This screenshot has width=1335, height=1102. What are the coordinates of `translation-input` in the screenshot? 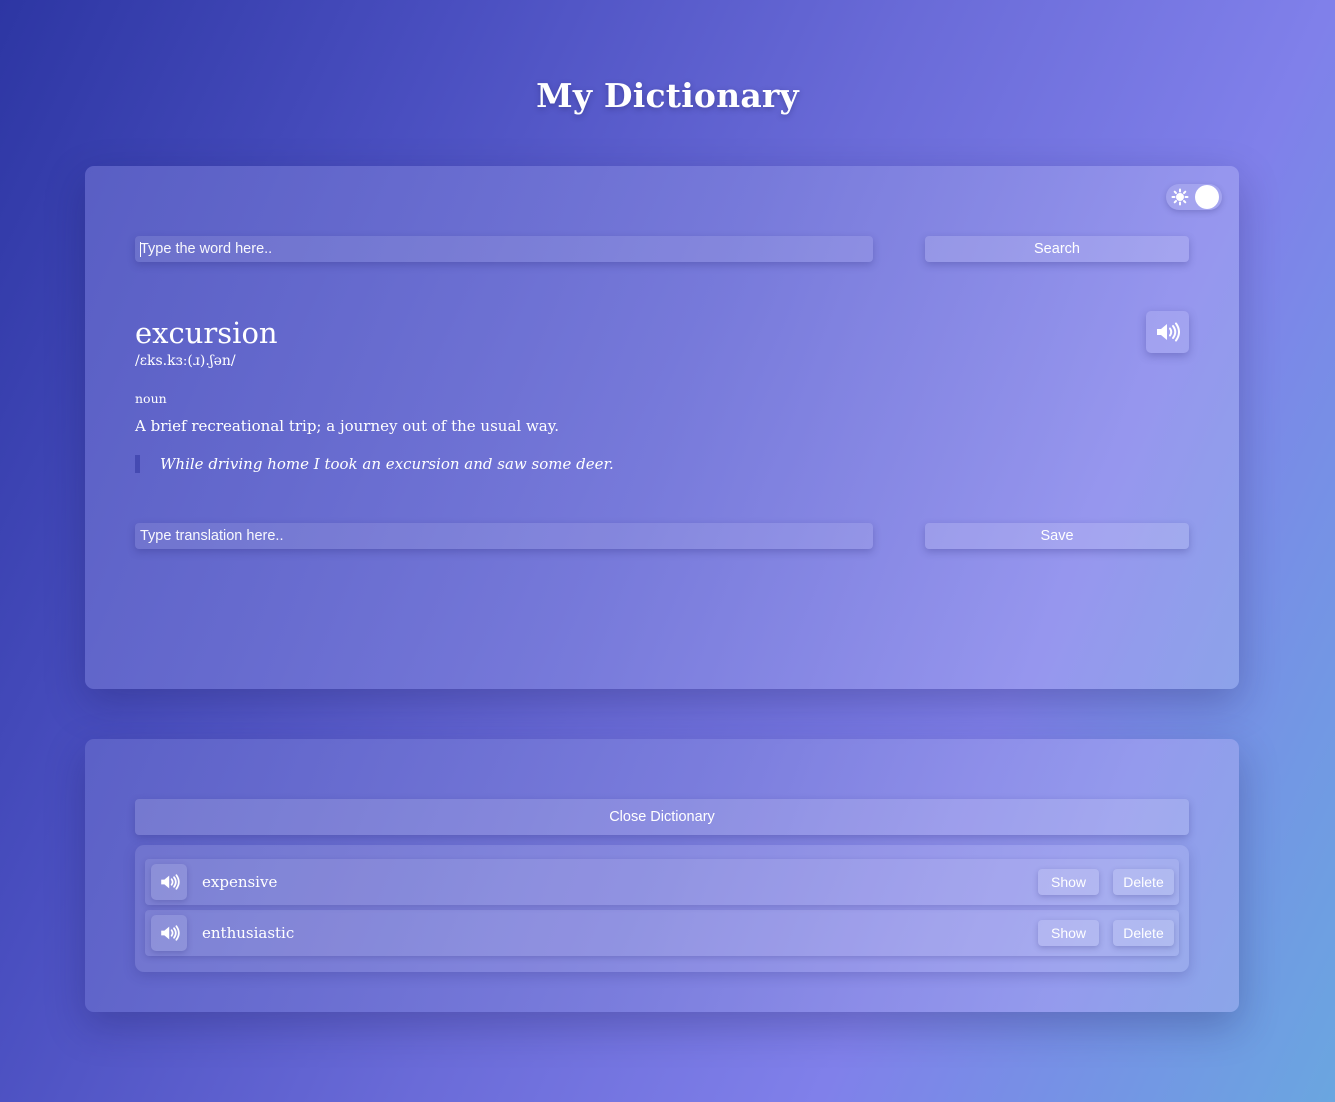 It's located at (504, 536).